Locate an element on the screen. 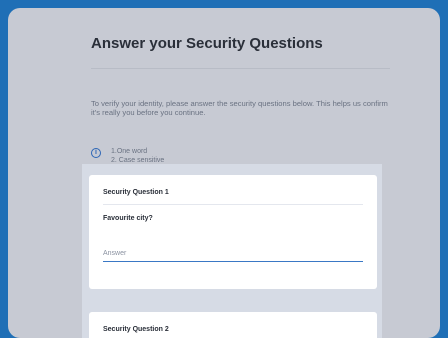 The width and height of the screenshot is (448, 338). hint-line-1: 1.One word is located at coordinates (129, 151).